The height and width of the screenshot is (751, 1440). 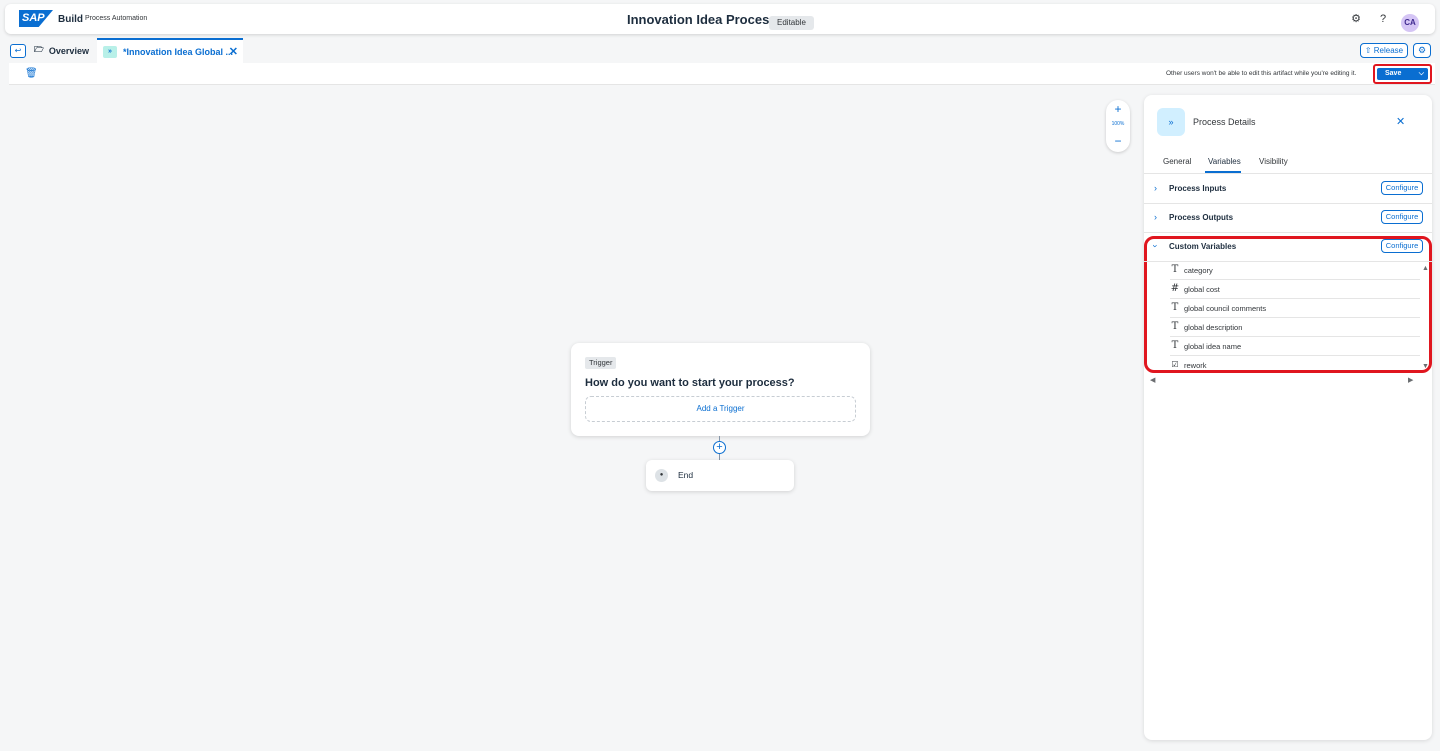 I want to click on variable-name: global council comments, so click(x=1225, y=308).